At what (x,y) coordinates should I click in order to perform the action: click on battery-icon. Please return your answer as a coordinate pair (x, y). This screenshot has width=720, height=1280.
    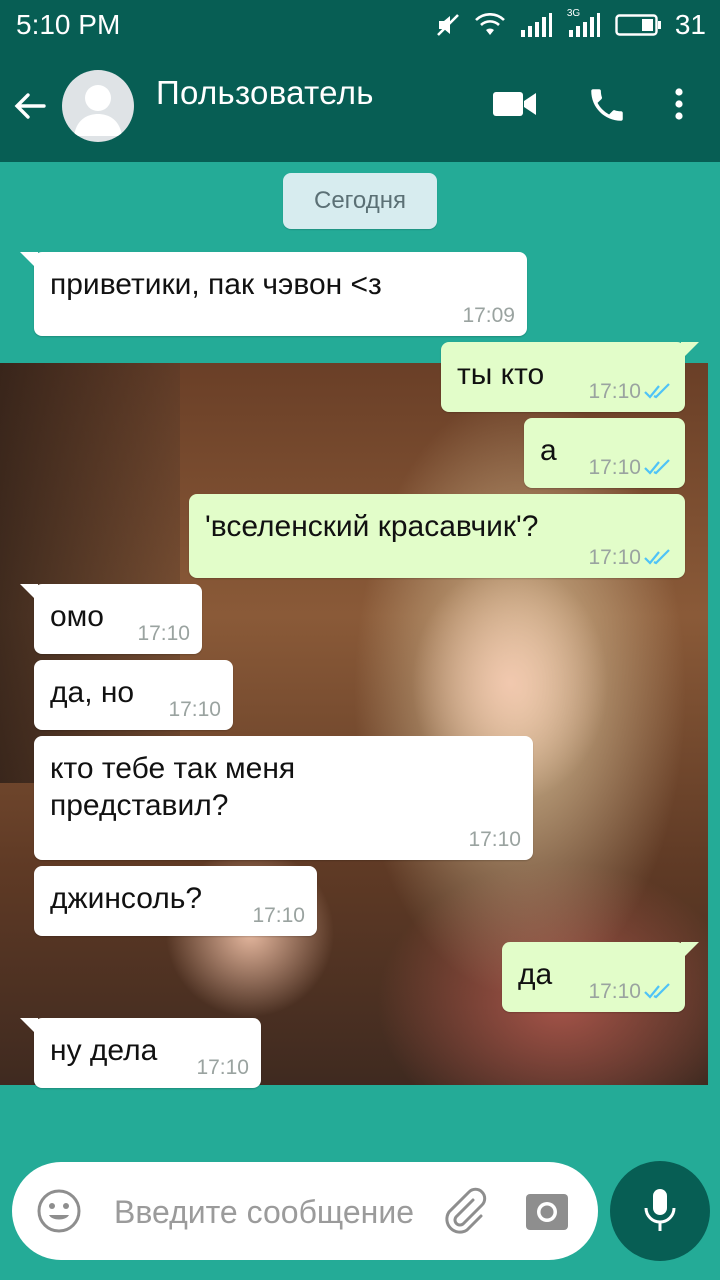
    Looking at the image, I should click on (638, 25).